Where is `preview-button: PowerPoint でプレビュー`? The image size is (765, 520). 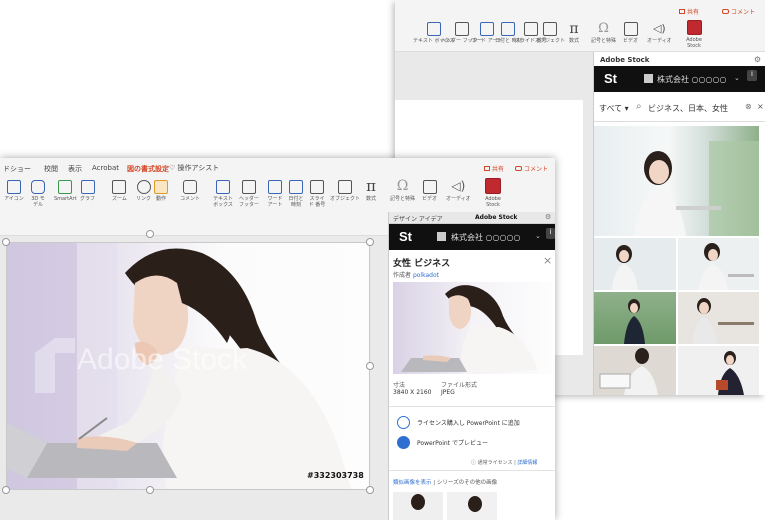
preview-button: PowerPoint でプレビュー is located at coordinates (442, 442).